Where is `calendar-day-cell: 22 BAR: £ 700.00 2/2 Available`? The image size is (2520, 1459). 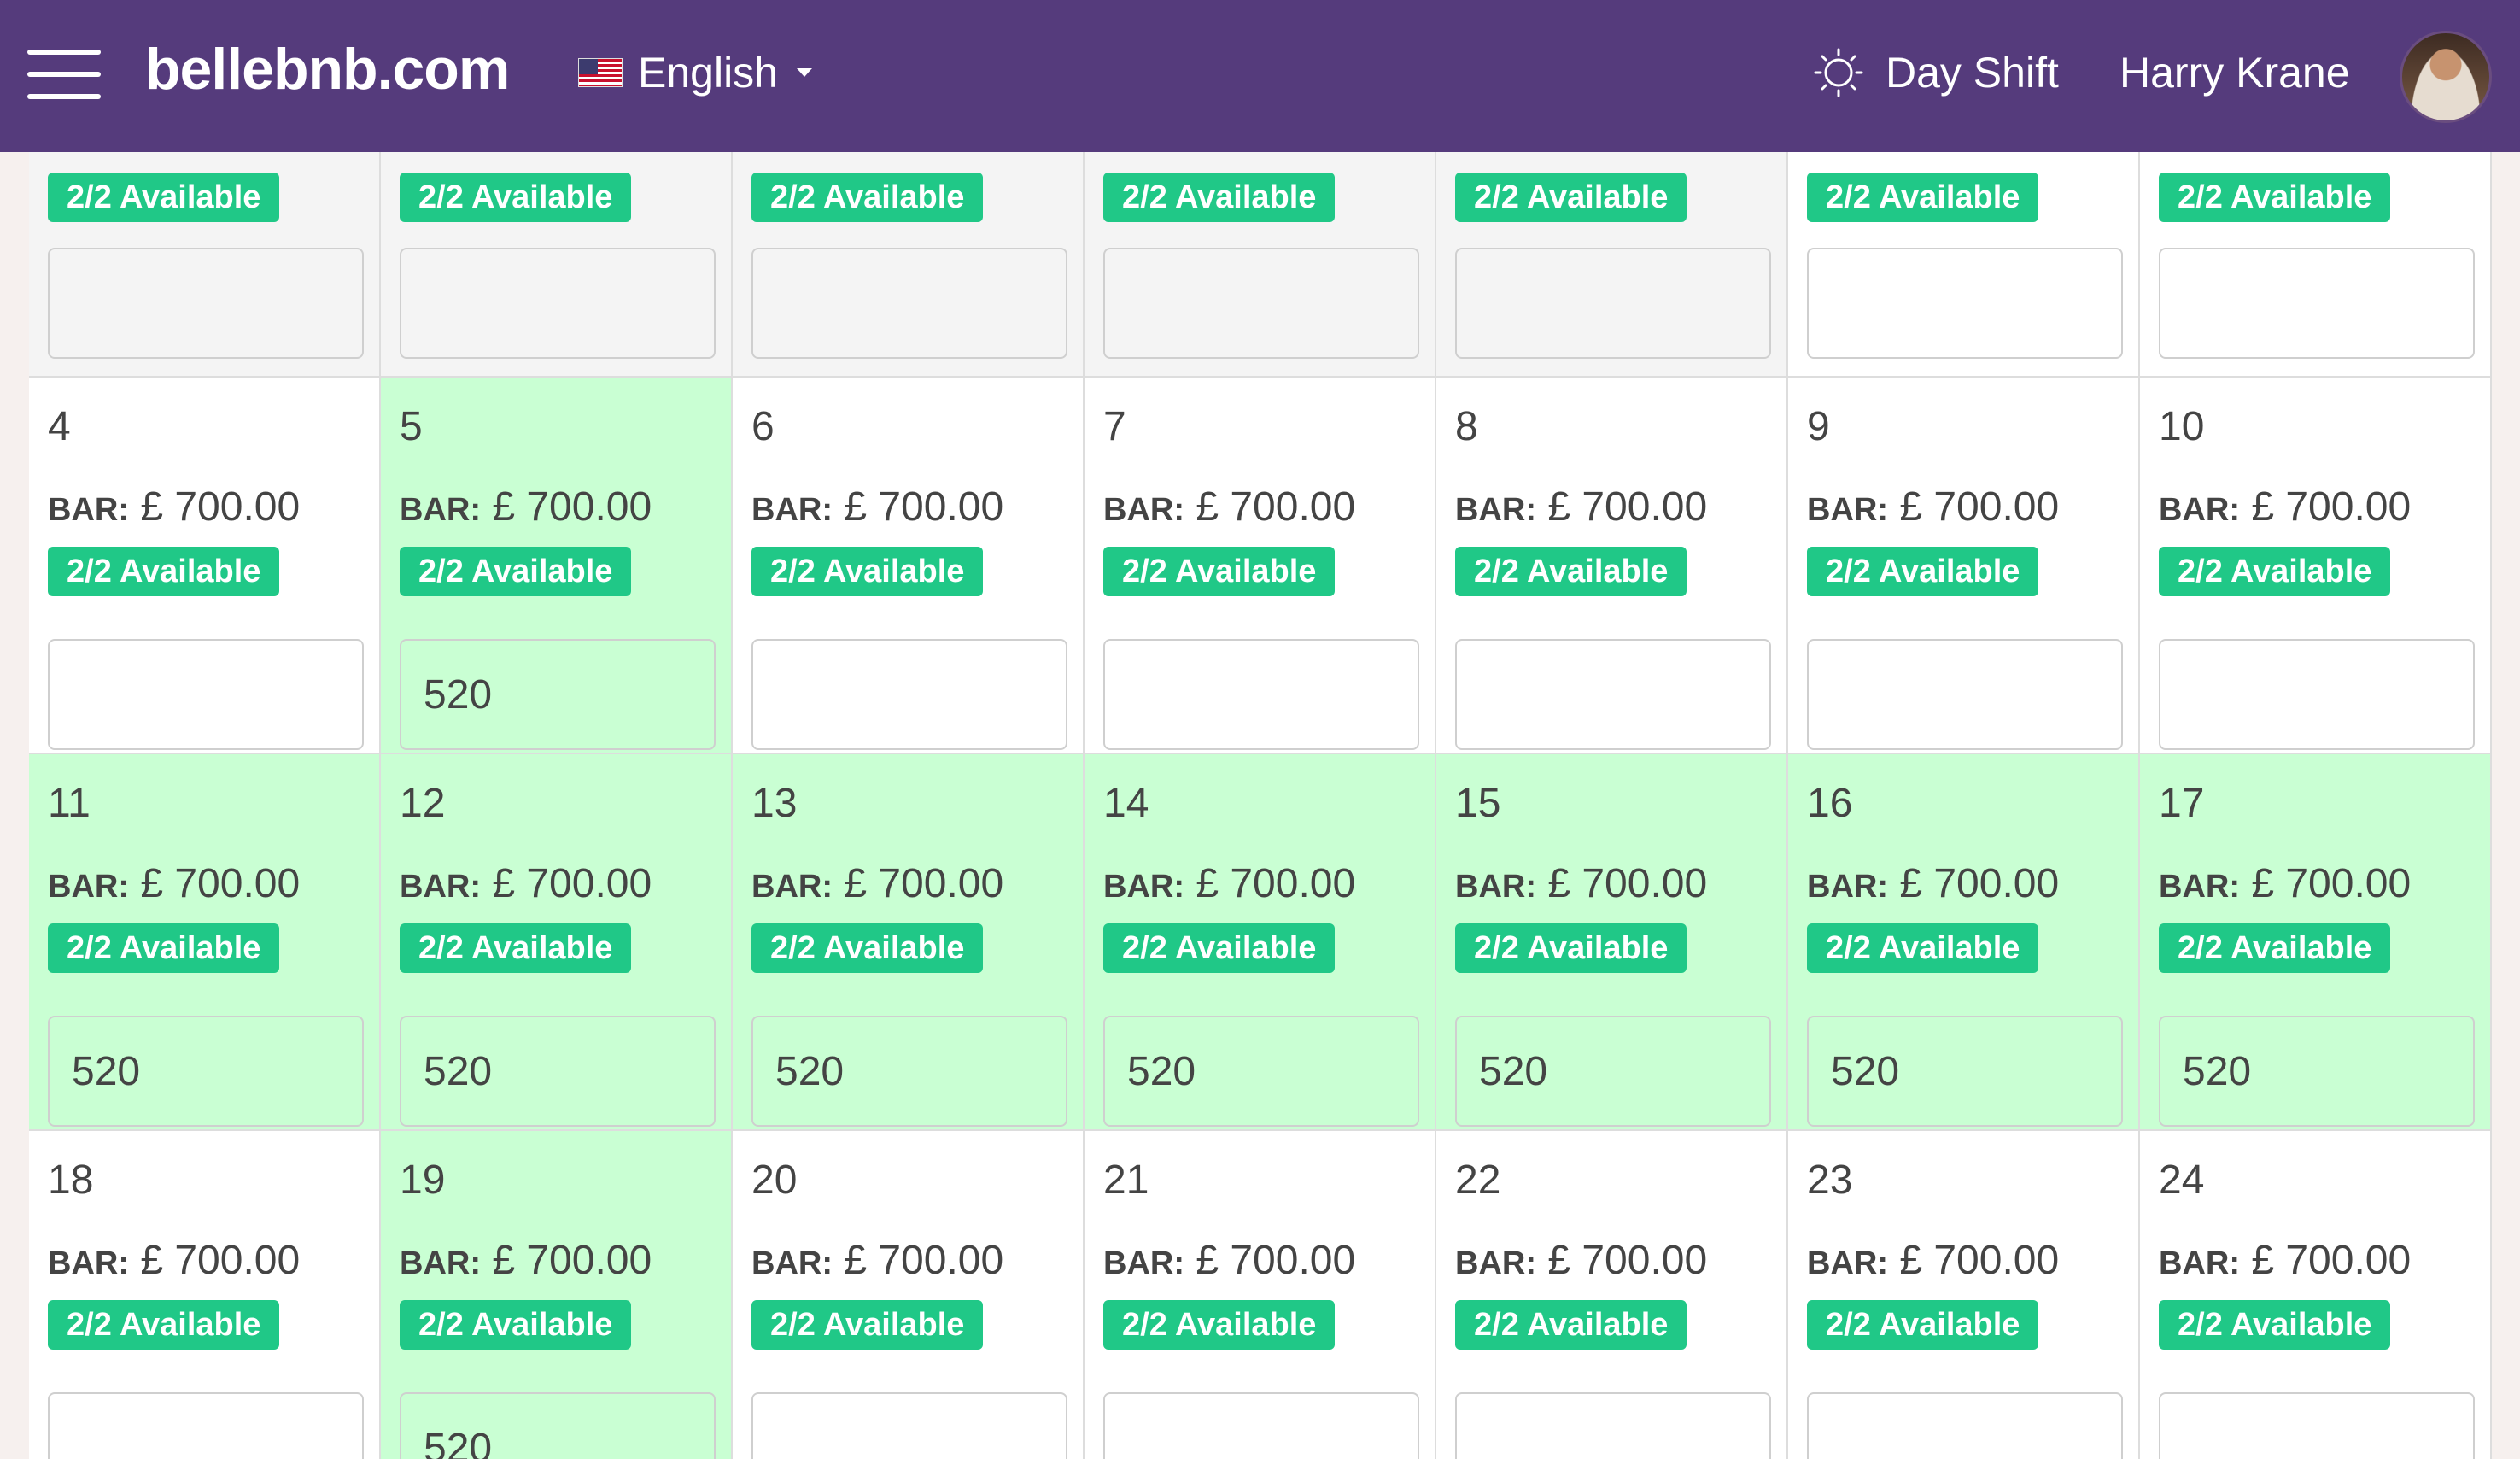 calendar-day-cell: 22 BAR: £ 700.00 2/2 Available is located at coordinates (1612, 1295).